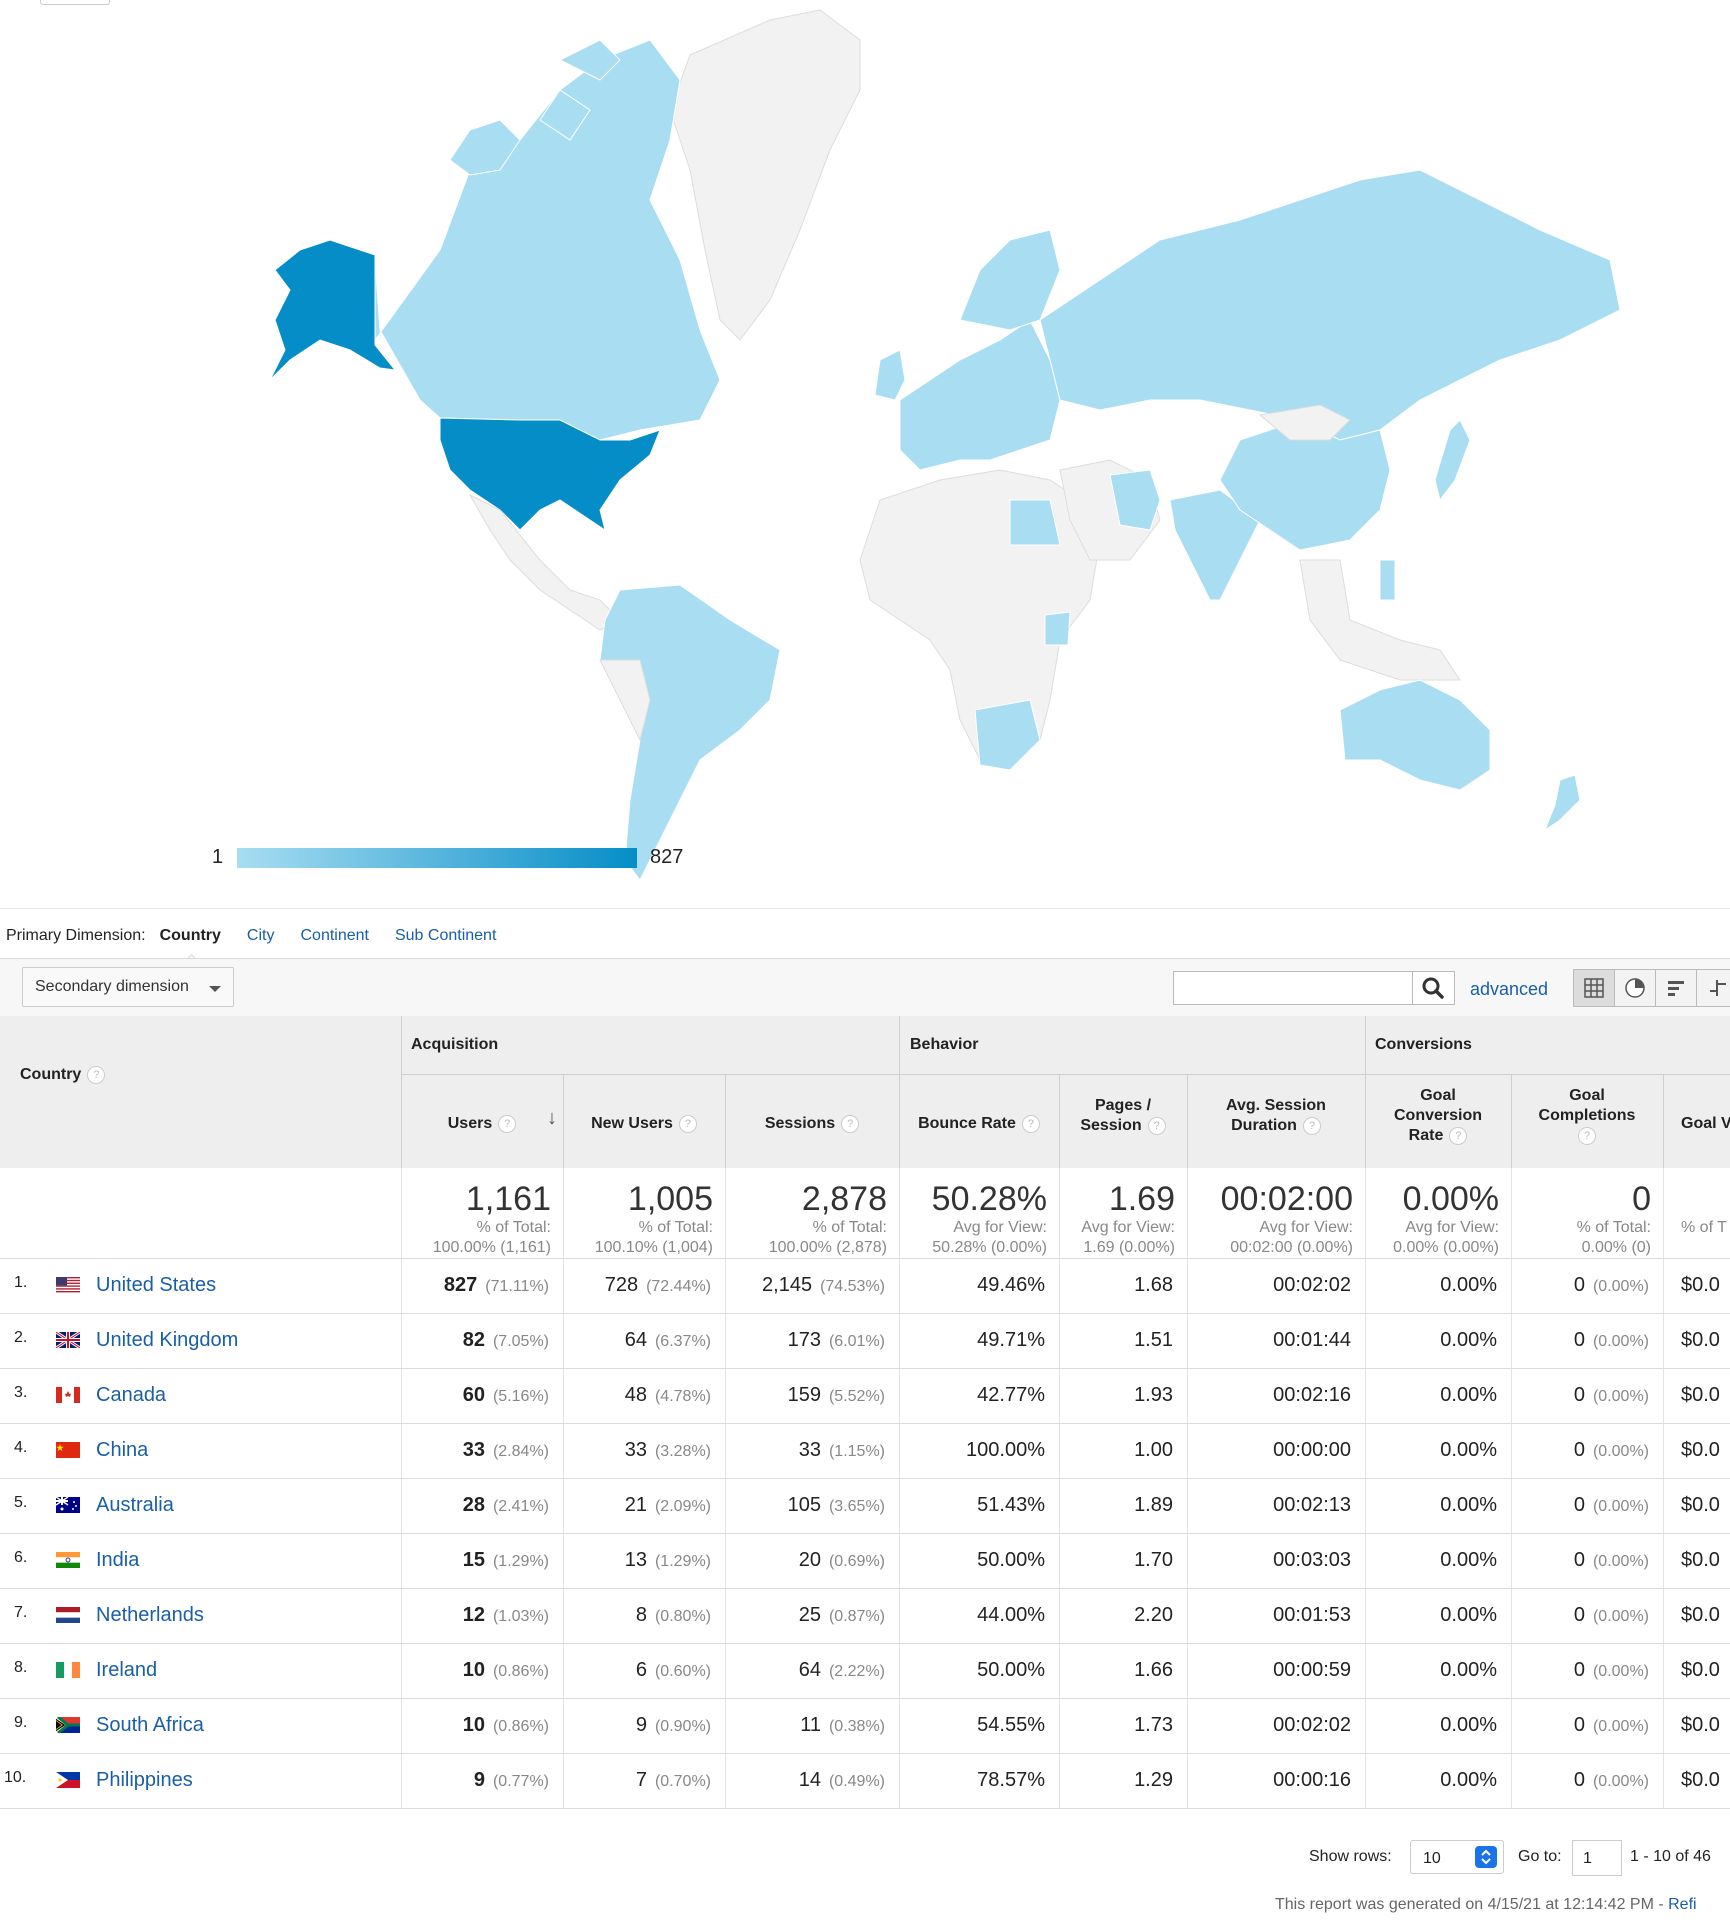  What do you see at coordinates (131, 1395) in the screenshot?
I see `country-link: Canada` at bounding box center [131, 1395].